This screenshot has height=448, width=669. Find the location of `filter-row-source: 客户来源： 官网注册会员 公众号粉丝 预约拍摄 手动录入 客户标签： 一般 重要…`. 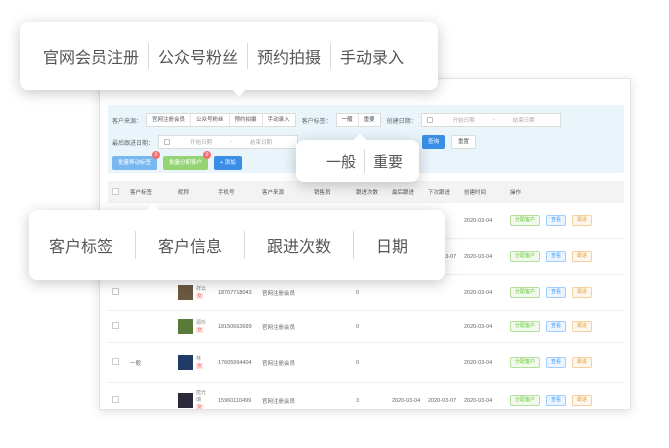

filter-row-source: 客户来源： 官网注册会员 公众号粉丝 预约拍摄 手动录入 客户标签： 一般 重要… is located at coordinates (339, 120).